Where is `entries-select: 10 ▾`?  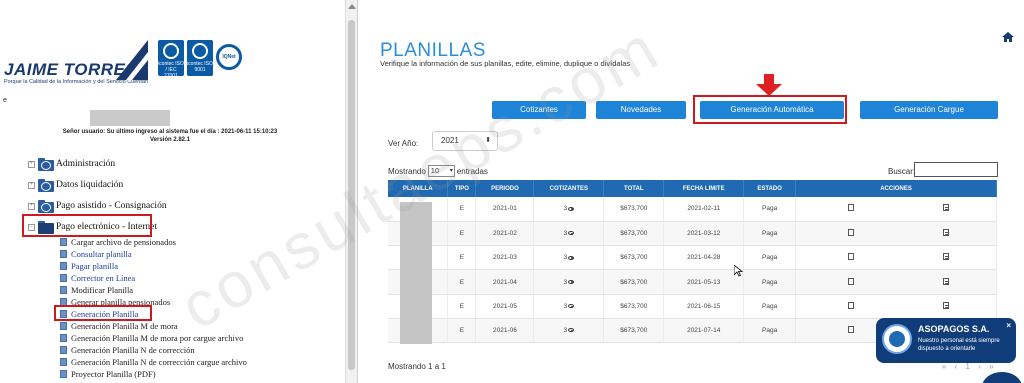
entries-select: 10 ▾ is located at coordinates (441, 171).